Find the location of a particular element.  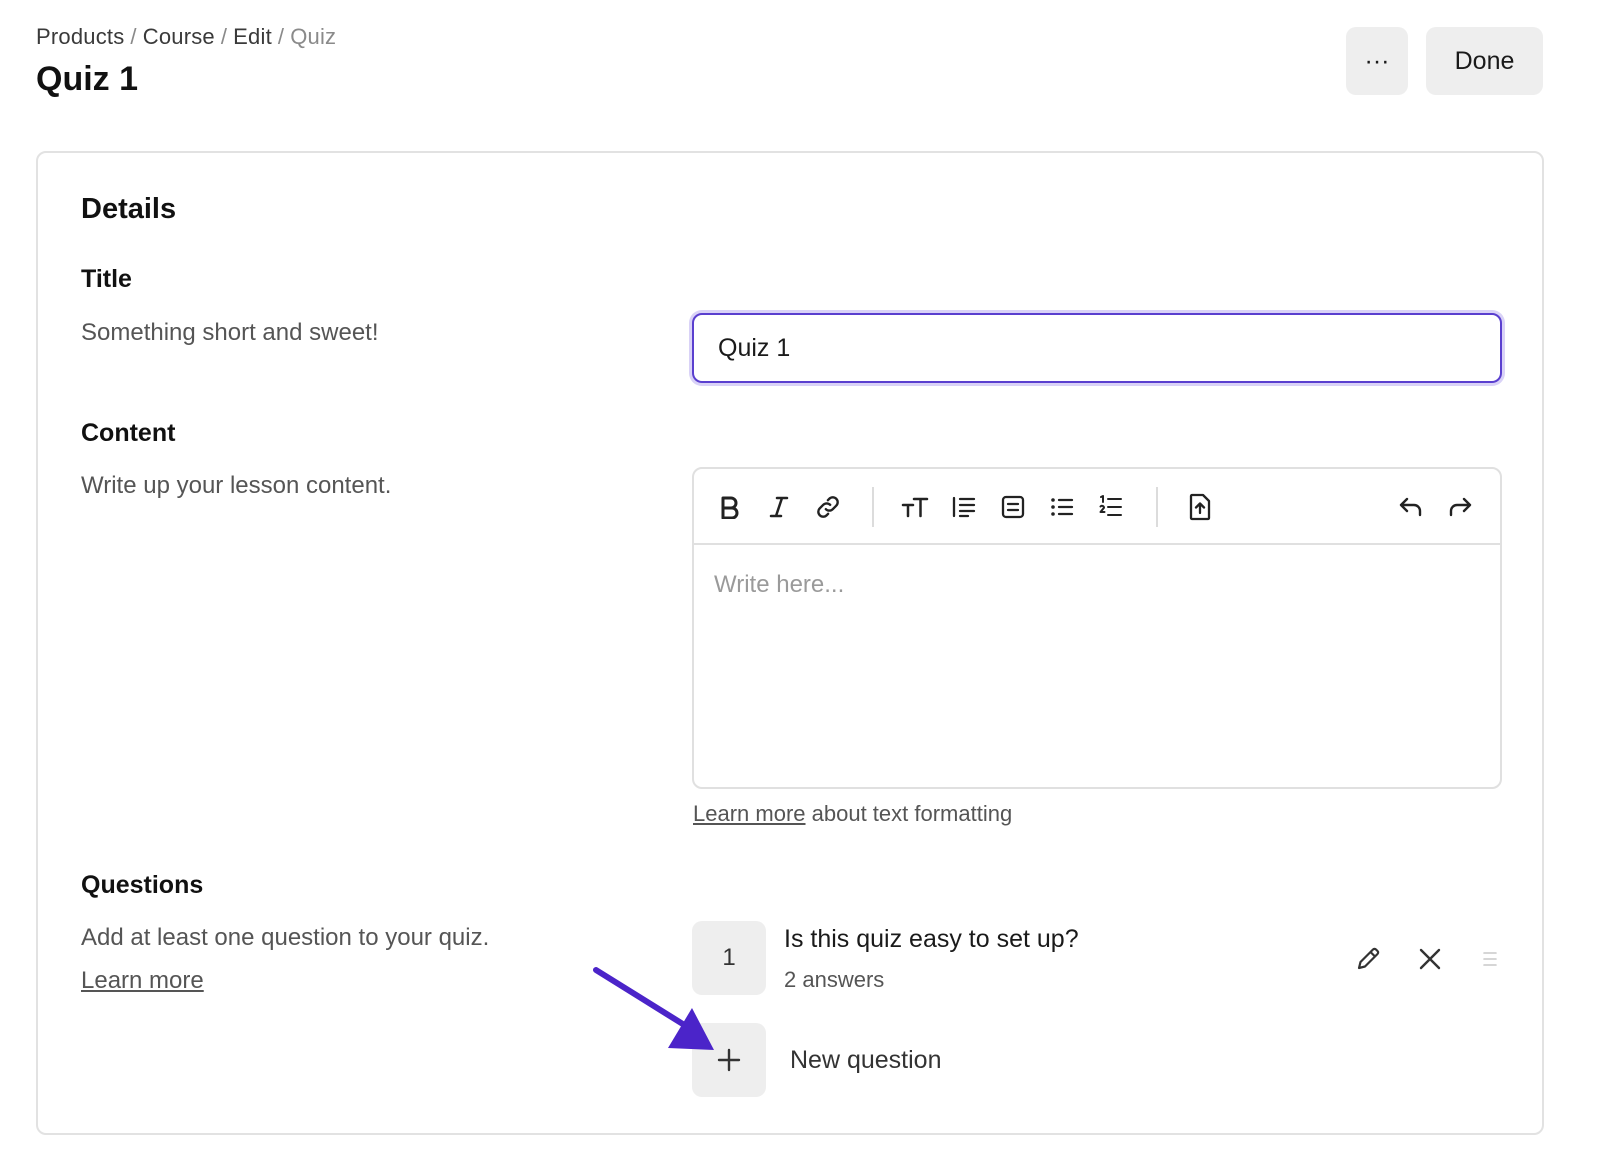

questions-label: Questions is located at coordinates (142, 885).